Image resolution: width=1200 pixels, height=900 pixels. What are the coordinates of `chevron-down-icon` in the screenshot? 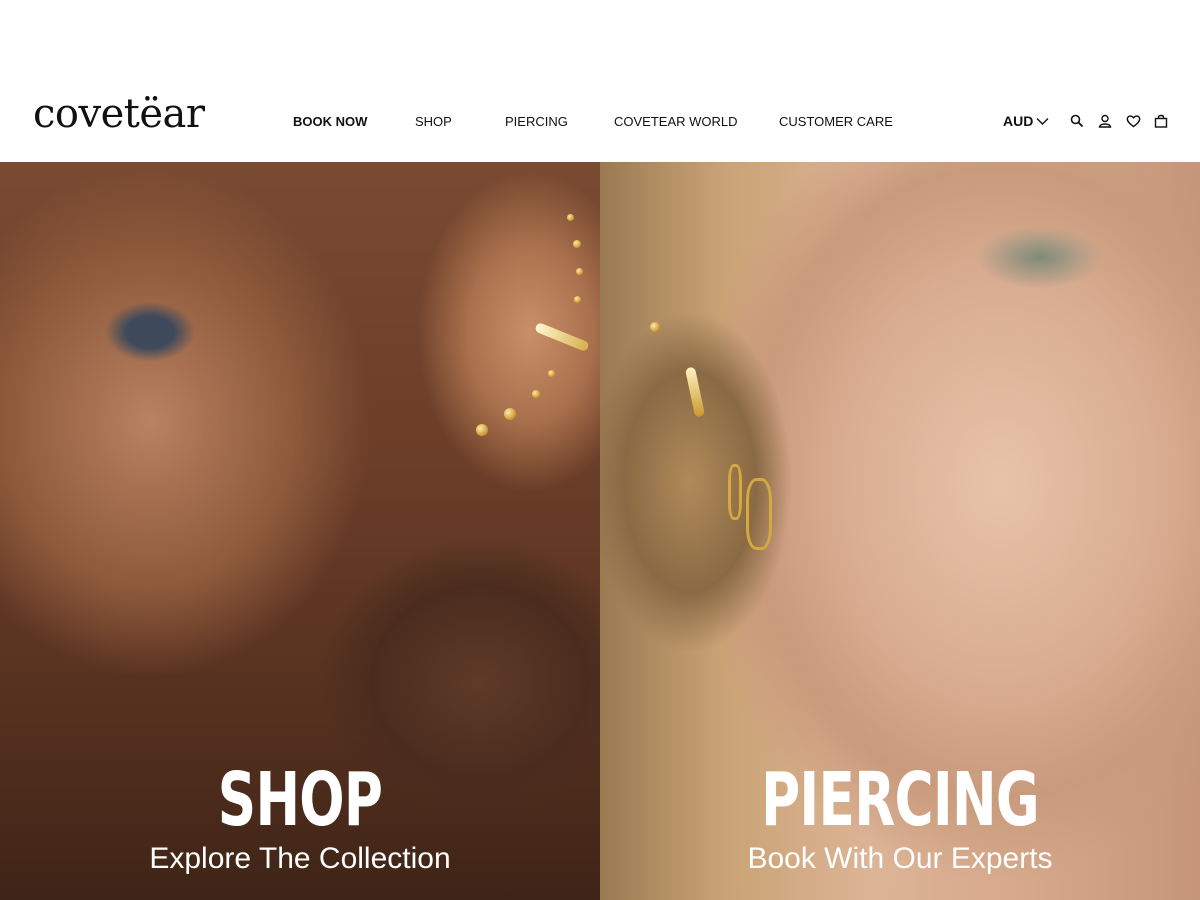 It's located at (1042, 121).